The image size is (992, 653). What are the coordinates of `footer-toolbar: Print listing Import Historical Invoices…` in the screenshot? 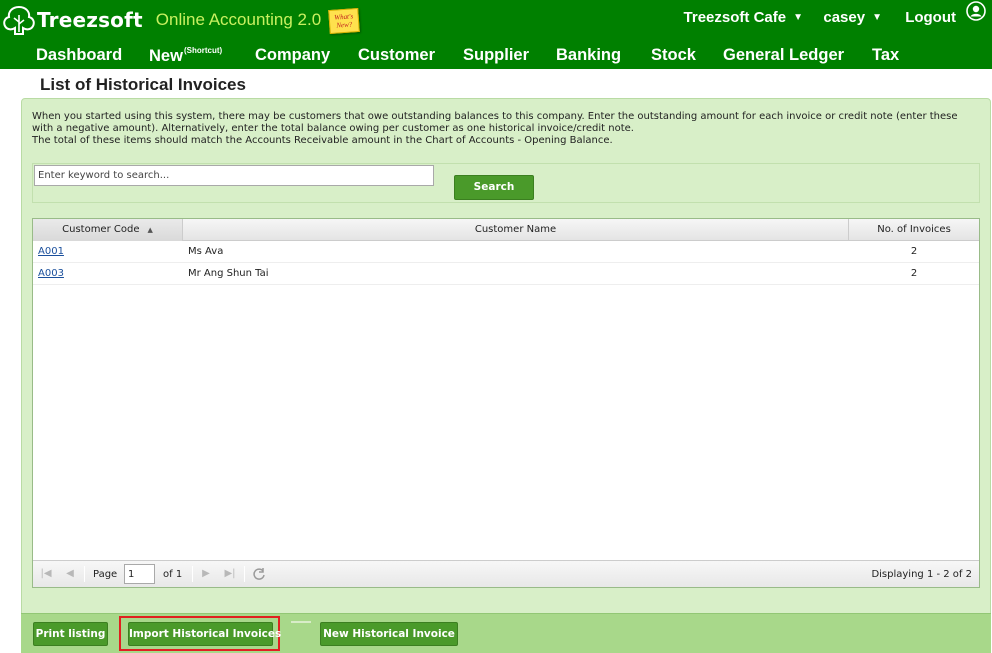 It's located at (506, 633).